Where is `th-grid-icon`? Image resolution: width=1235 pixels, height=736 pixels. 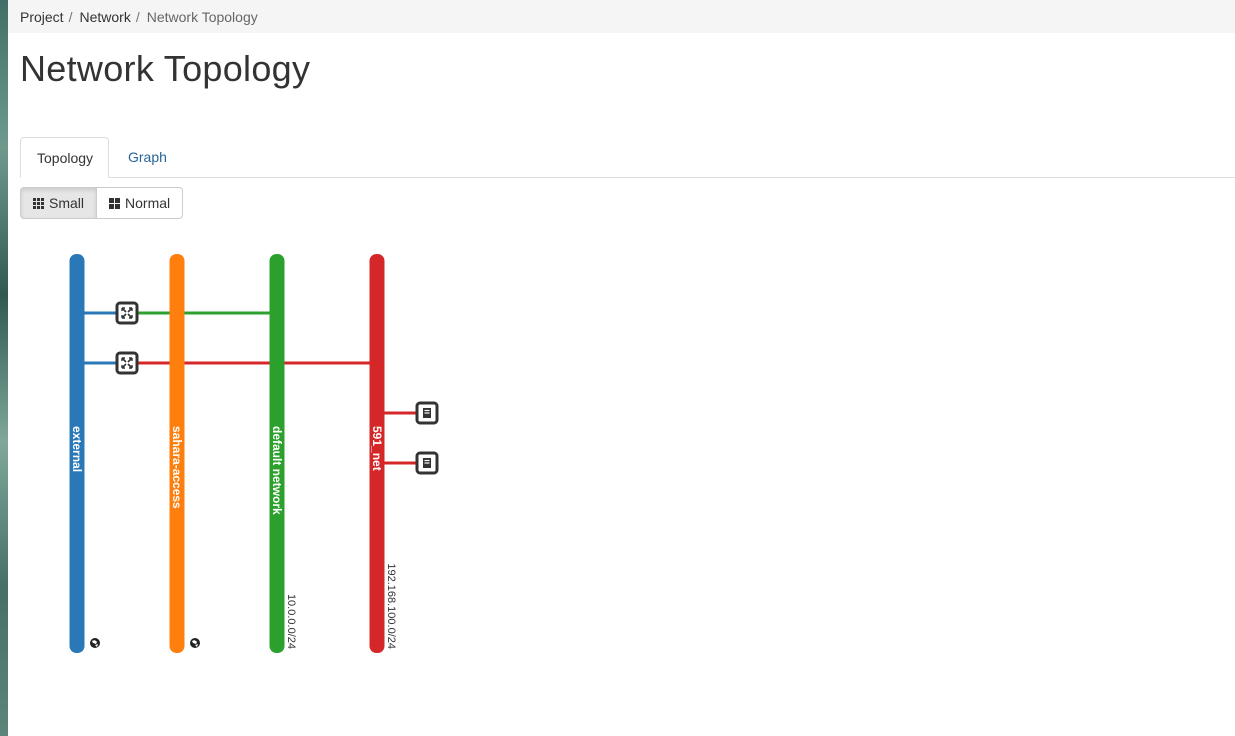 th-grid-icon is located at coordinates (38, 203).